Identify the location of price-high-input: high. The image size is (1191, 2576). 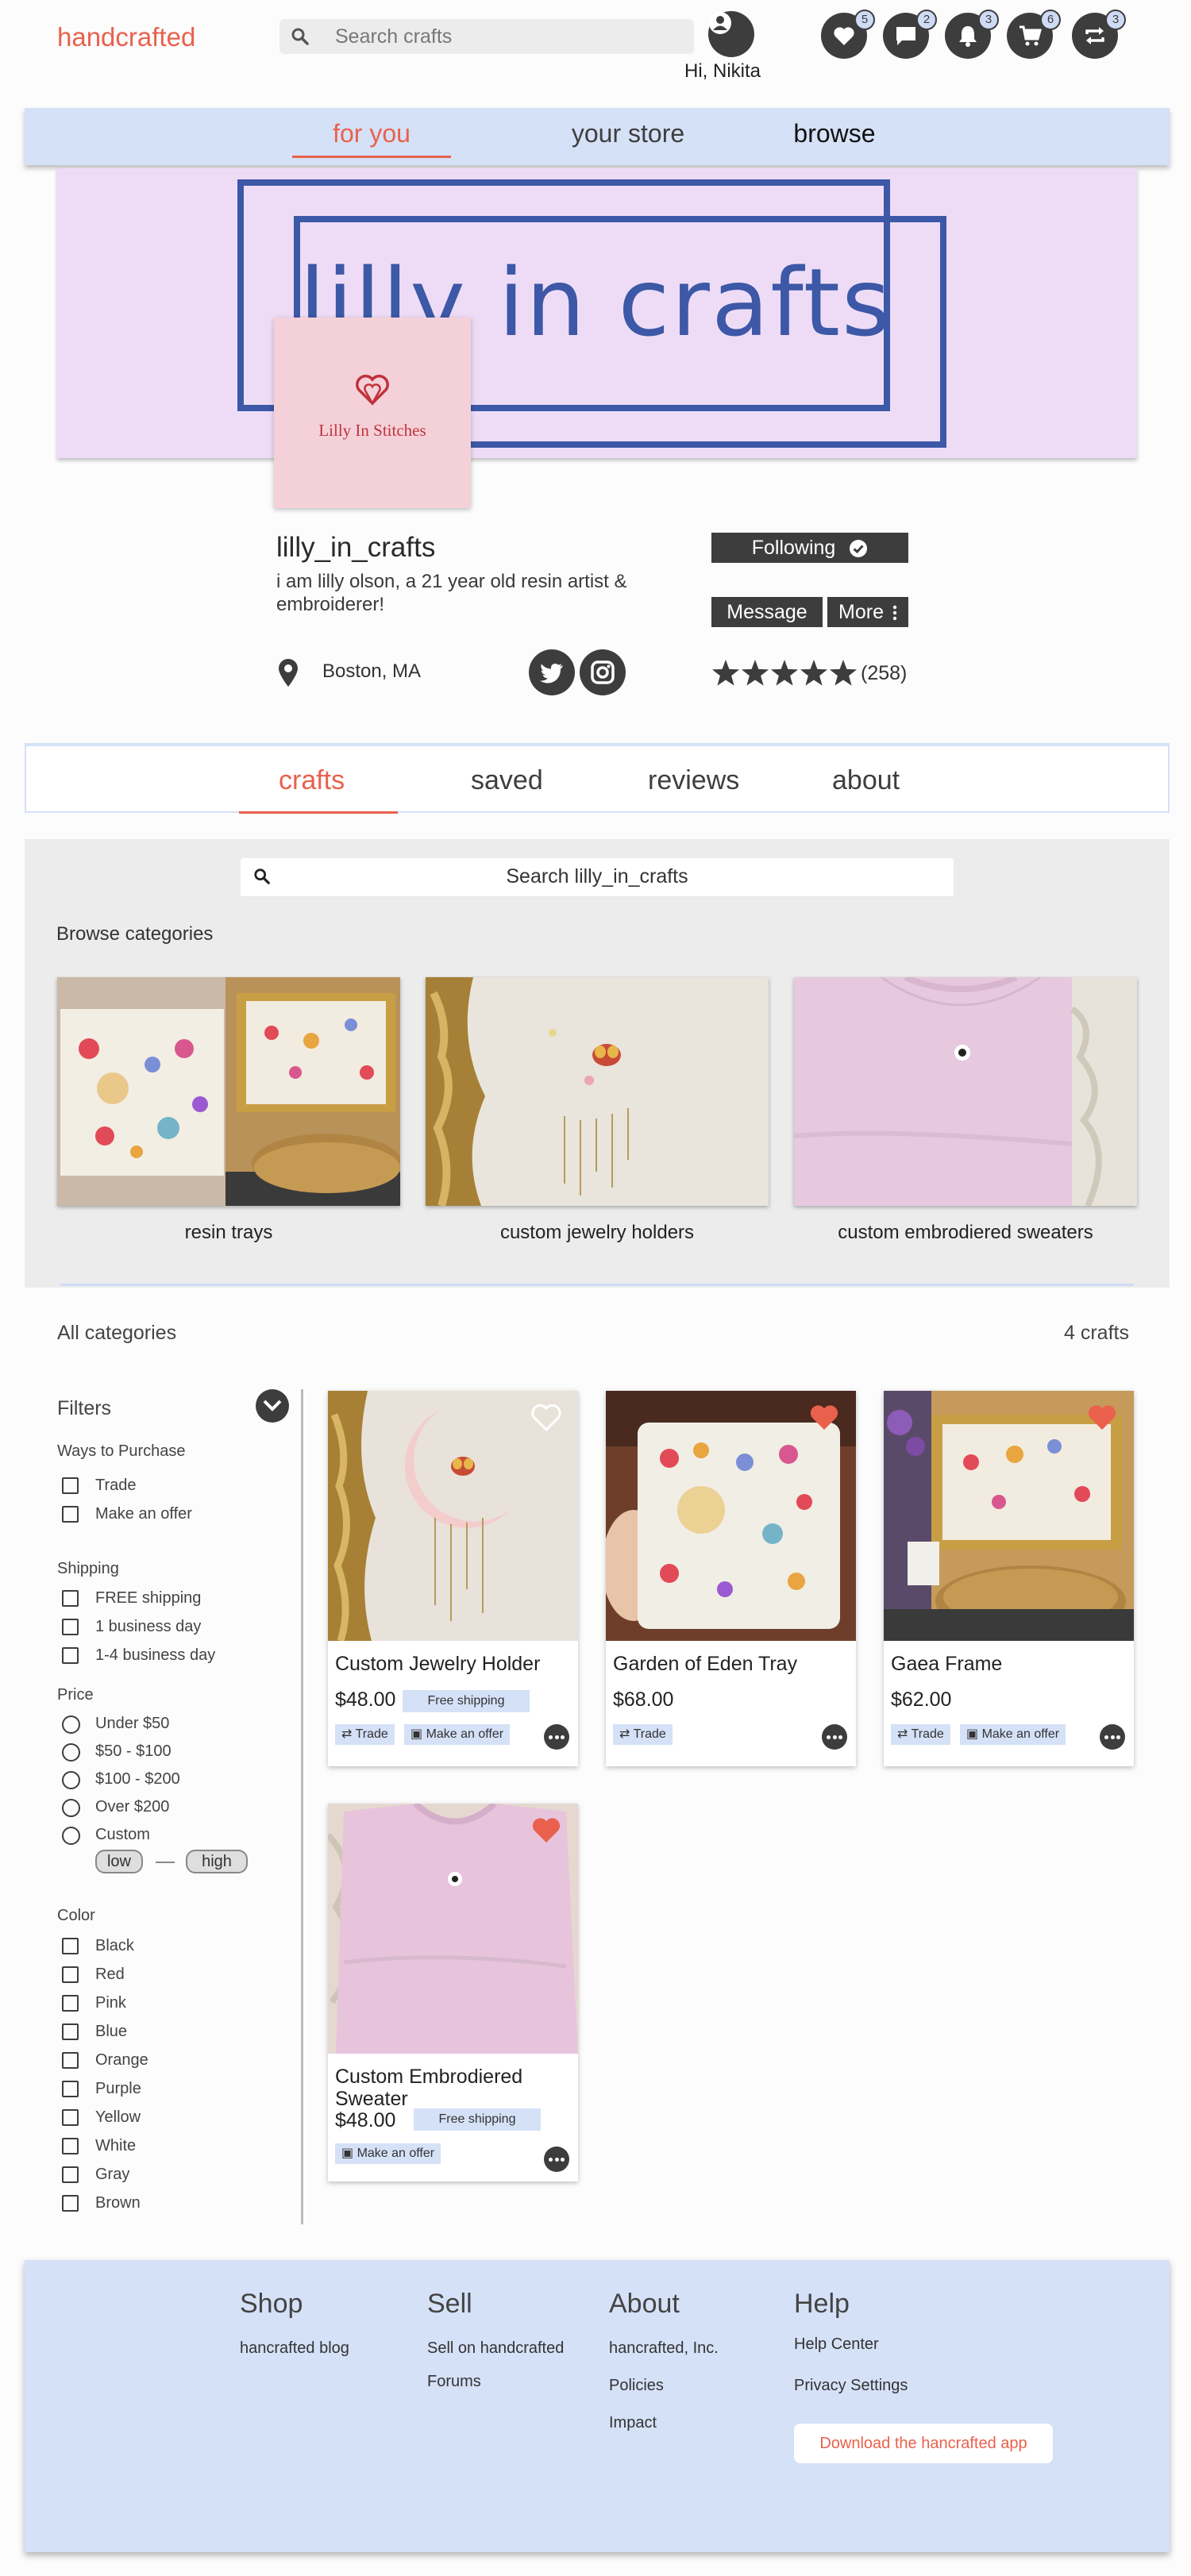
(217, 1861).